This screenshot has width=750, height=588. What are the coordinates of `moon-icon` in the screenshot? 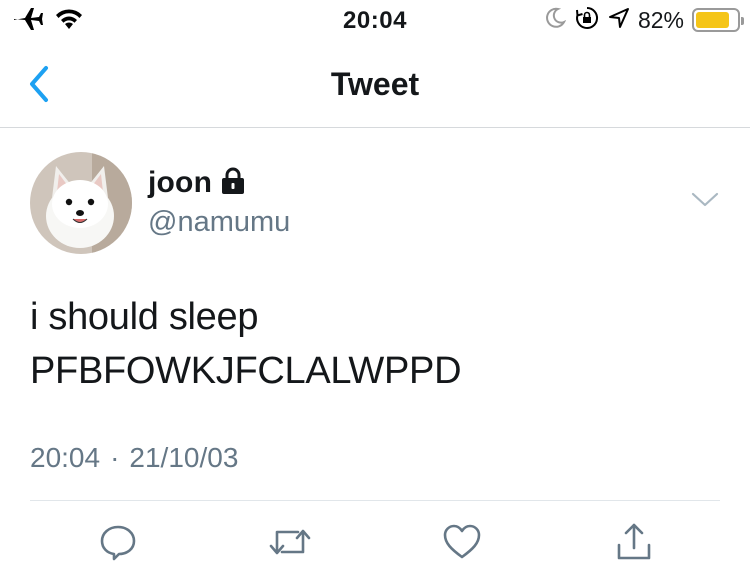 It's located at (555, 20).